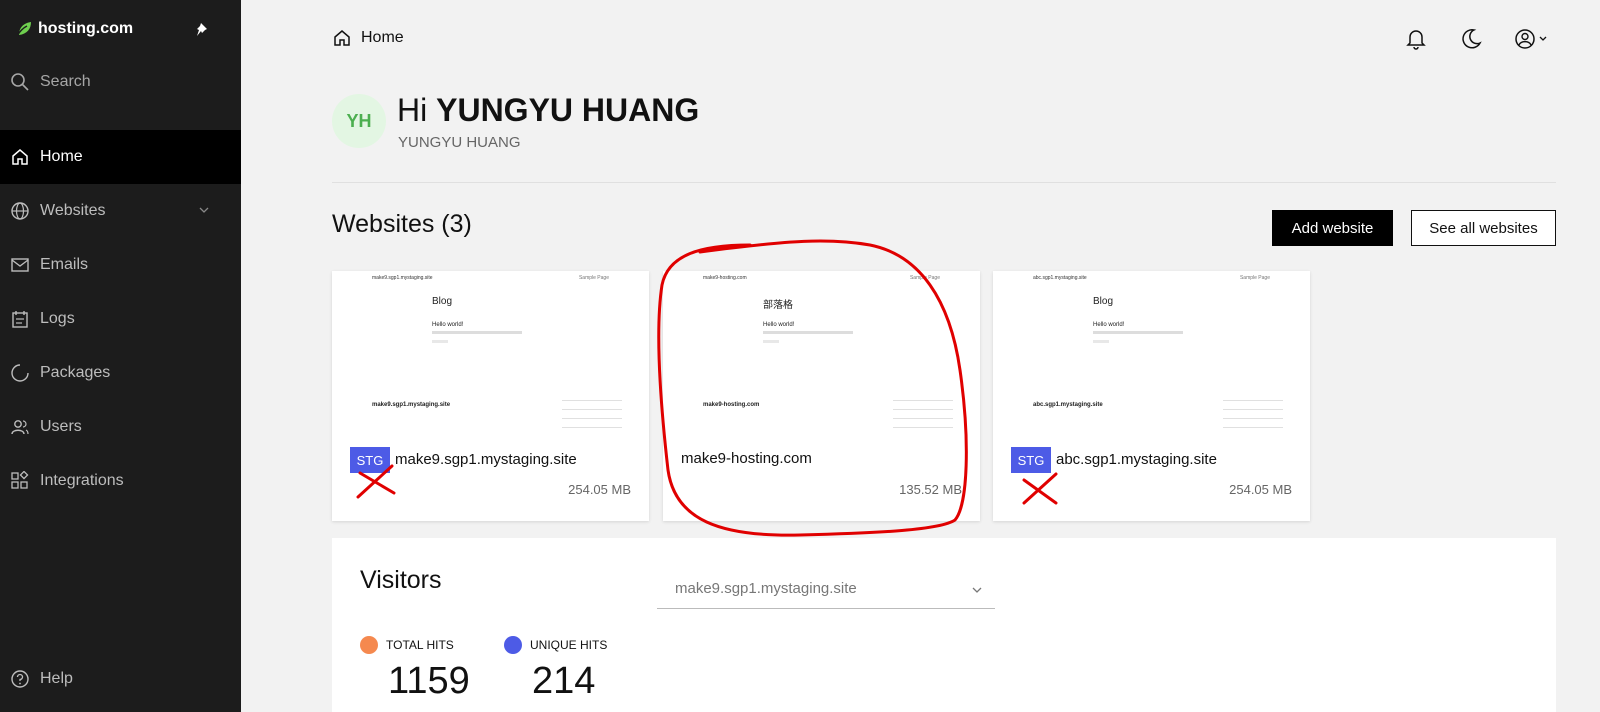 The height and width of the screenshot is (712, 1600). I want to click on breadcrumb: Home, so click(368, 38).